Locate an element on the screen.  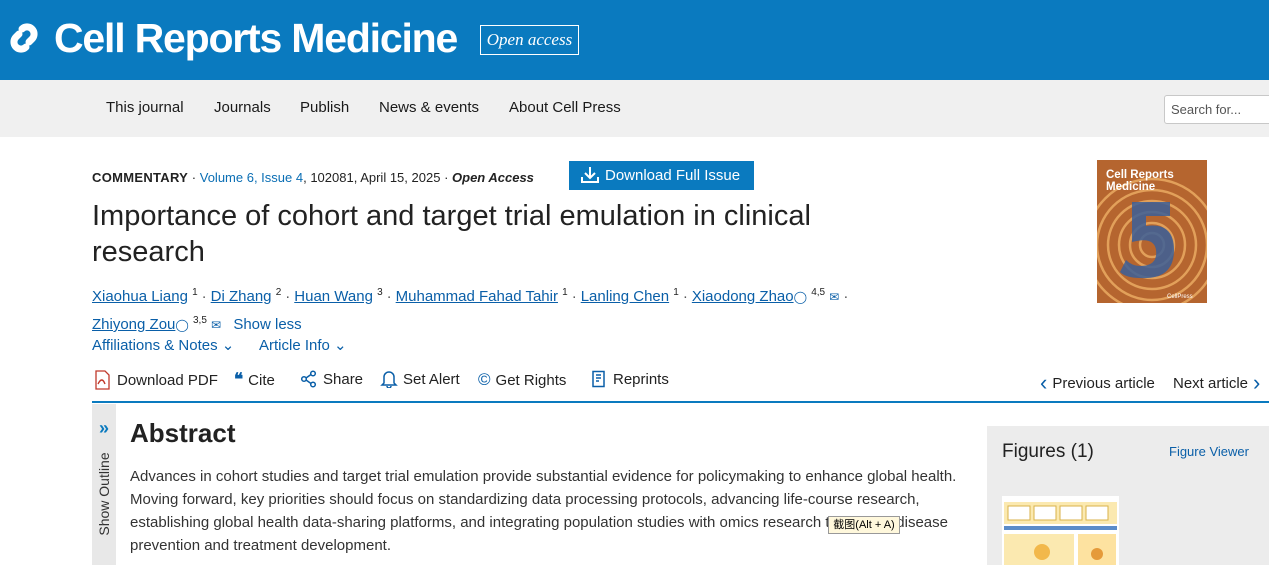
previous-article-link: ‹ Previous article is located at coordinates (1097, 383).